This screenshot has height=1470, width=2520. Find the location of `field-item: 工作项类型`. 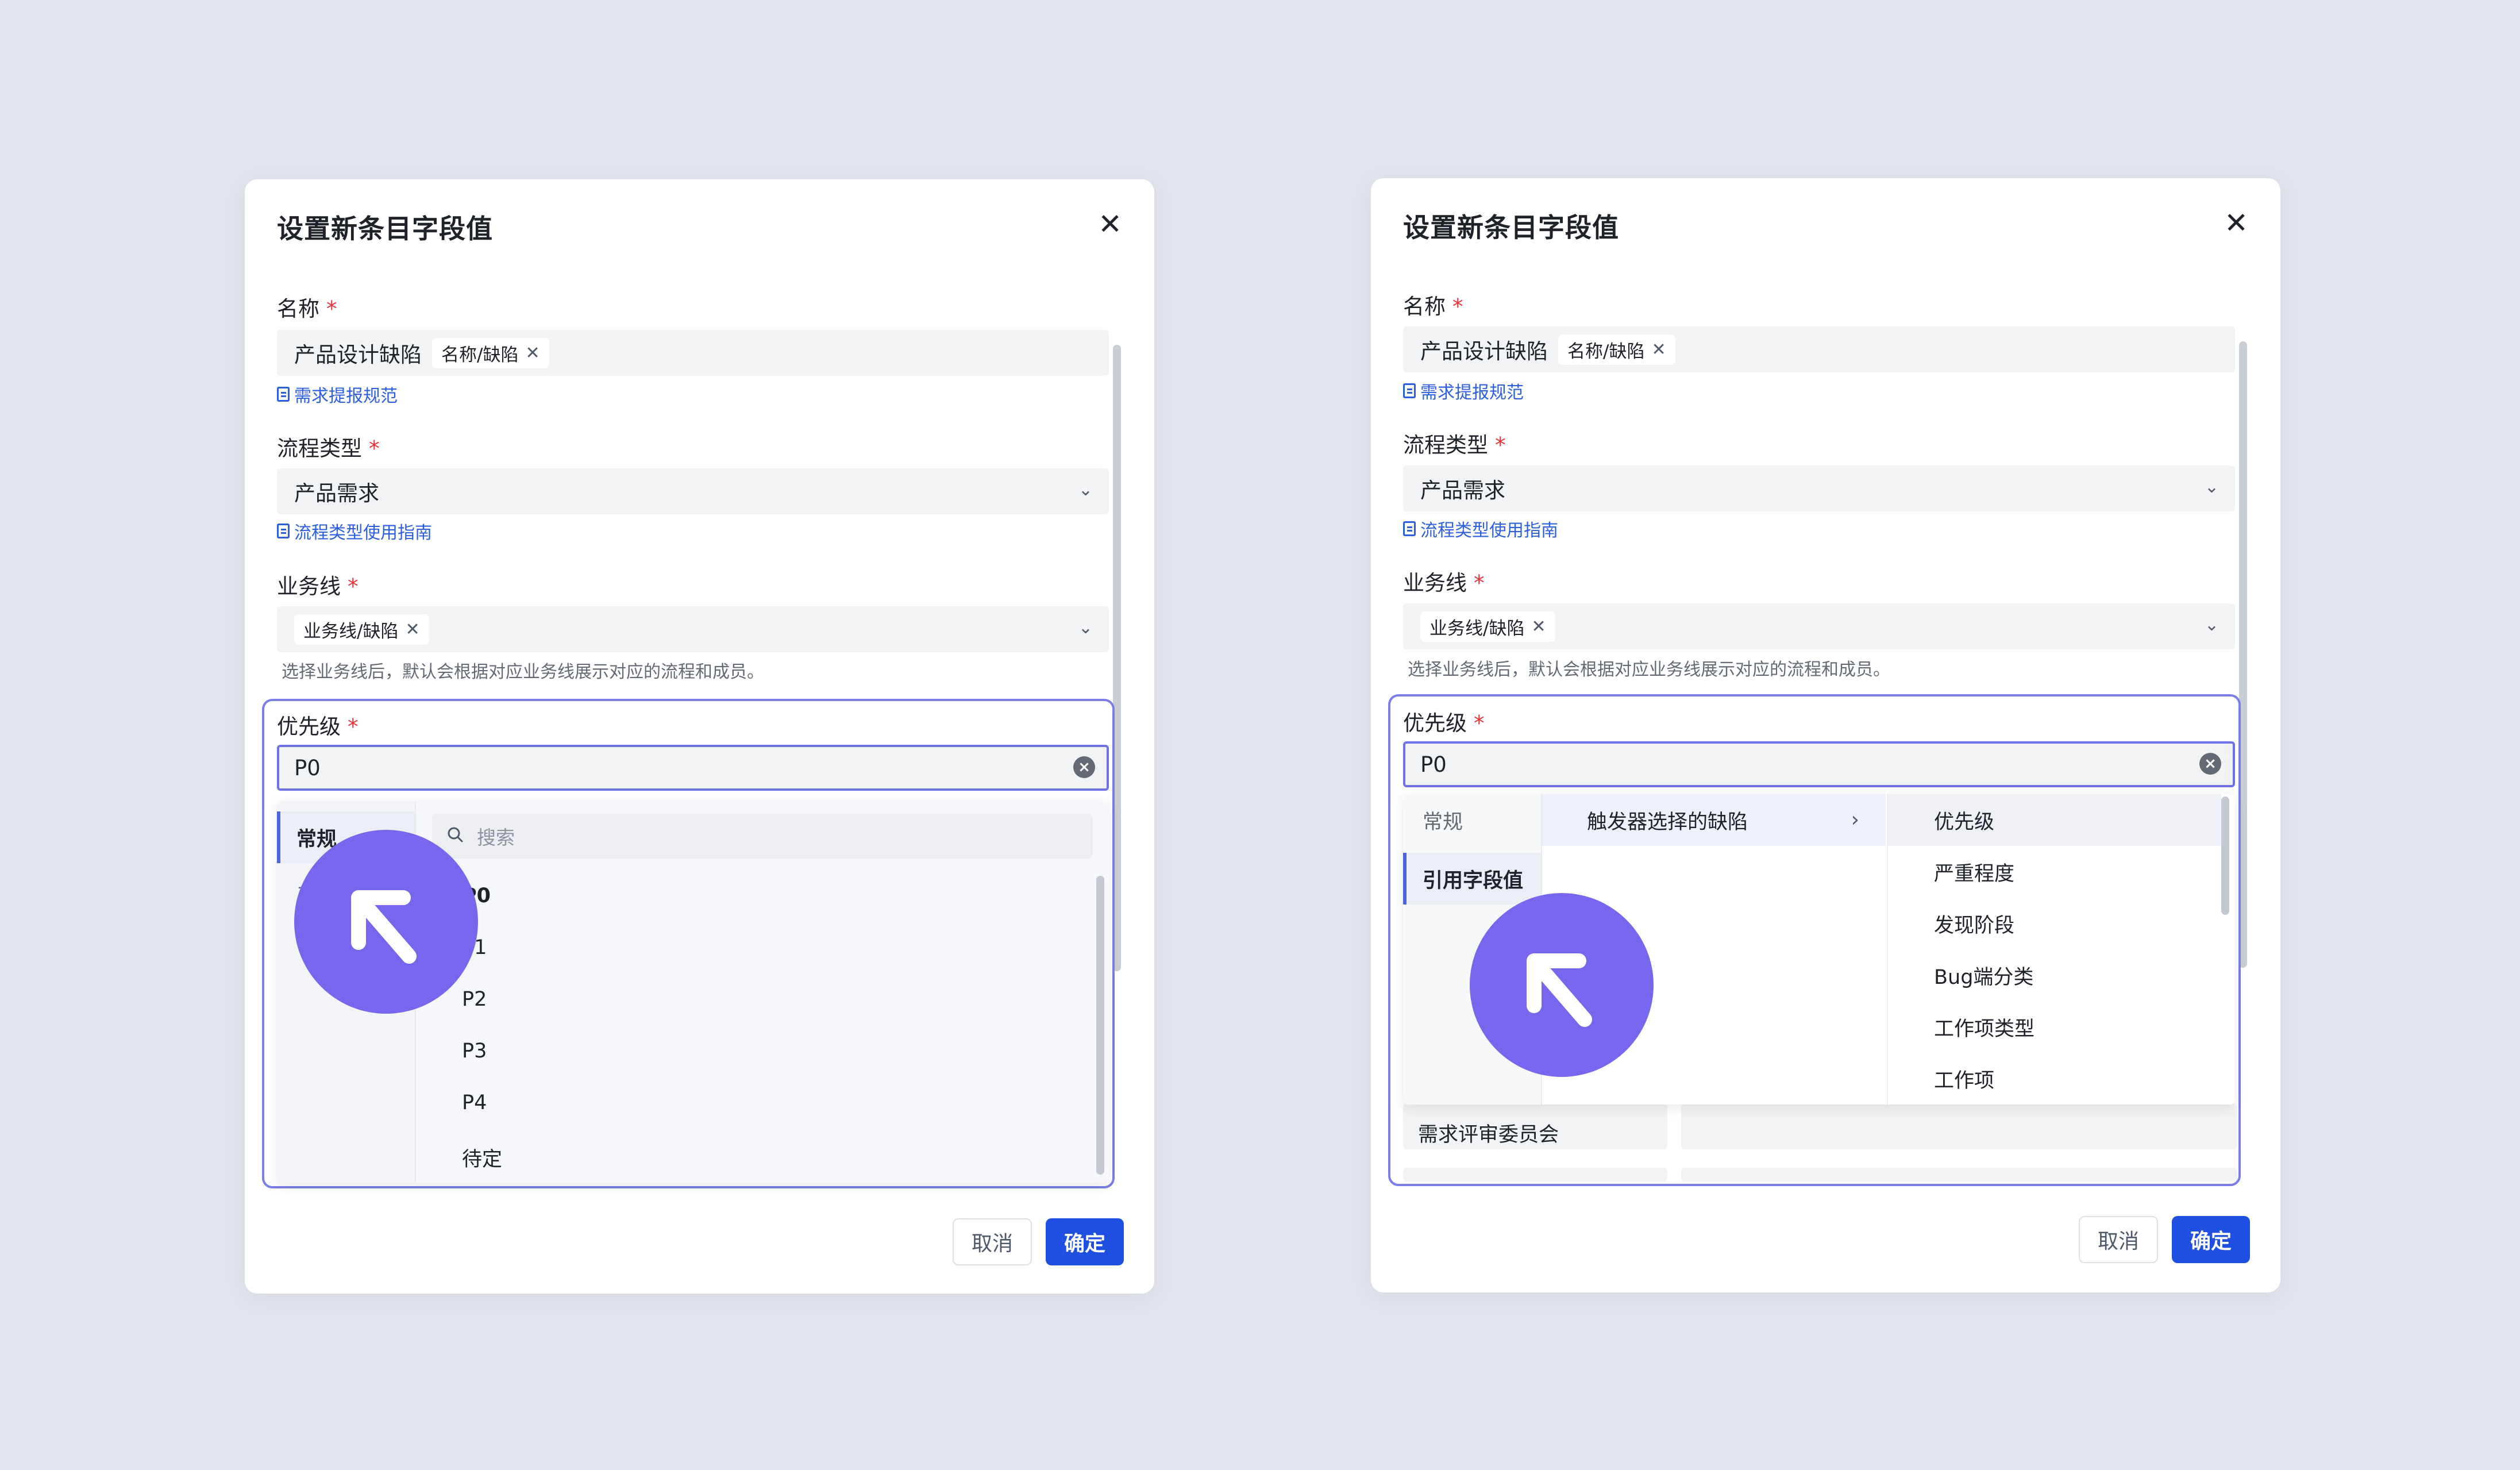

field-item: 工作项类型 is located at coordinates (2054, 1027).